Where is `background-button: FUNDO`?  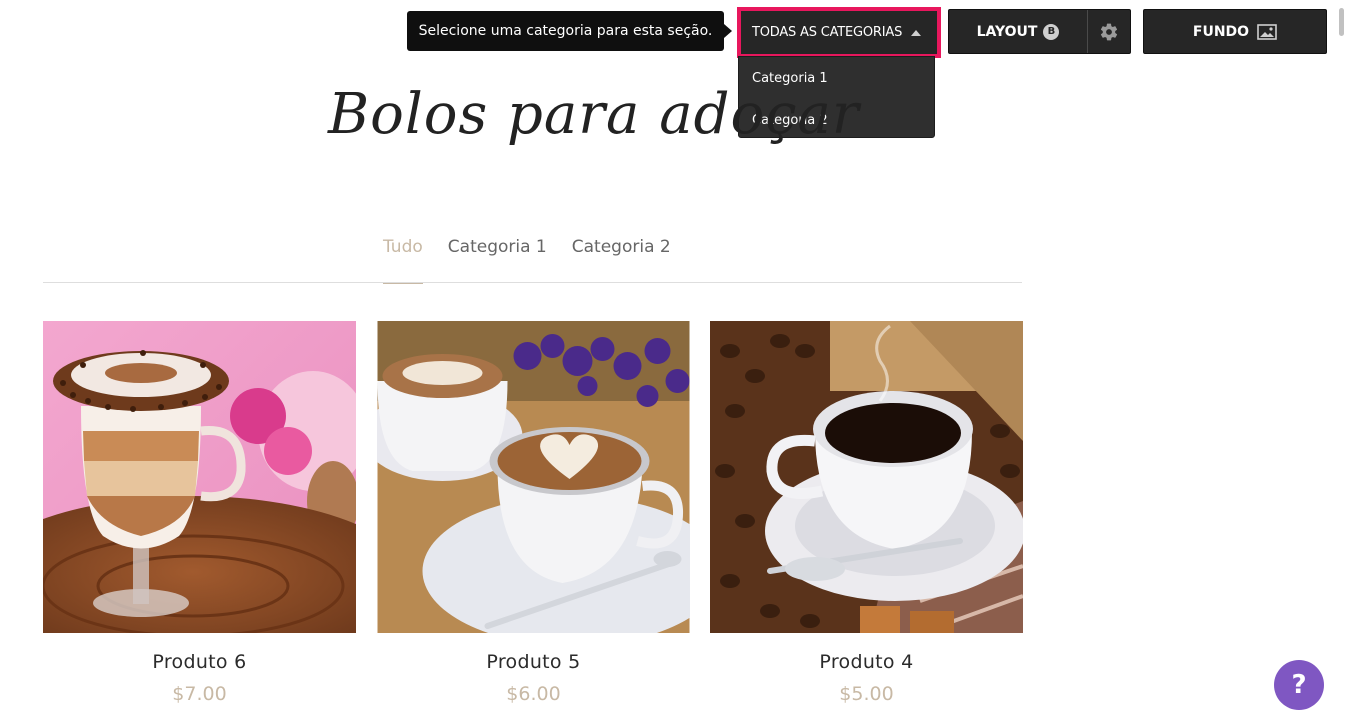 background-button: FUNDO is located at coordinates (1235, 31).